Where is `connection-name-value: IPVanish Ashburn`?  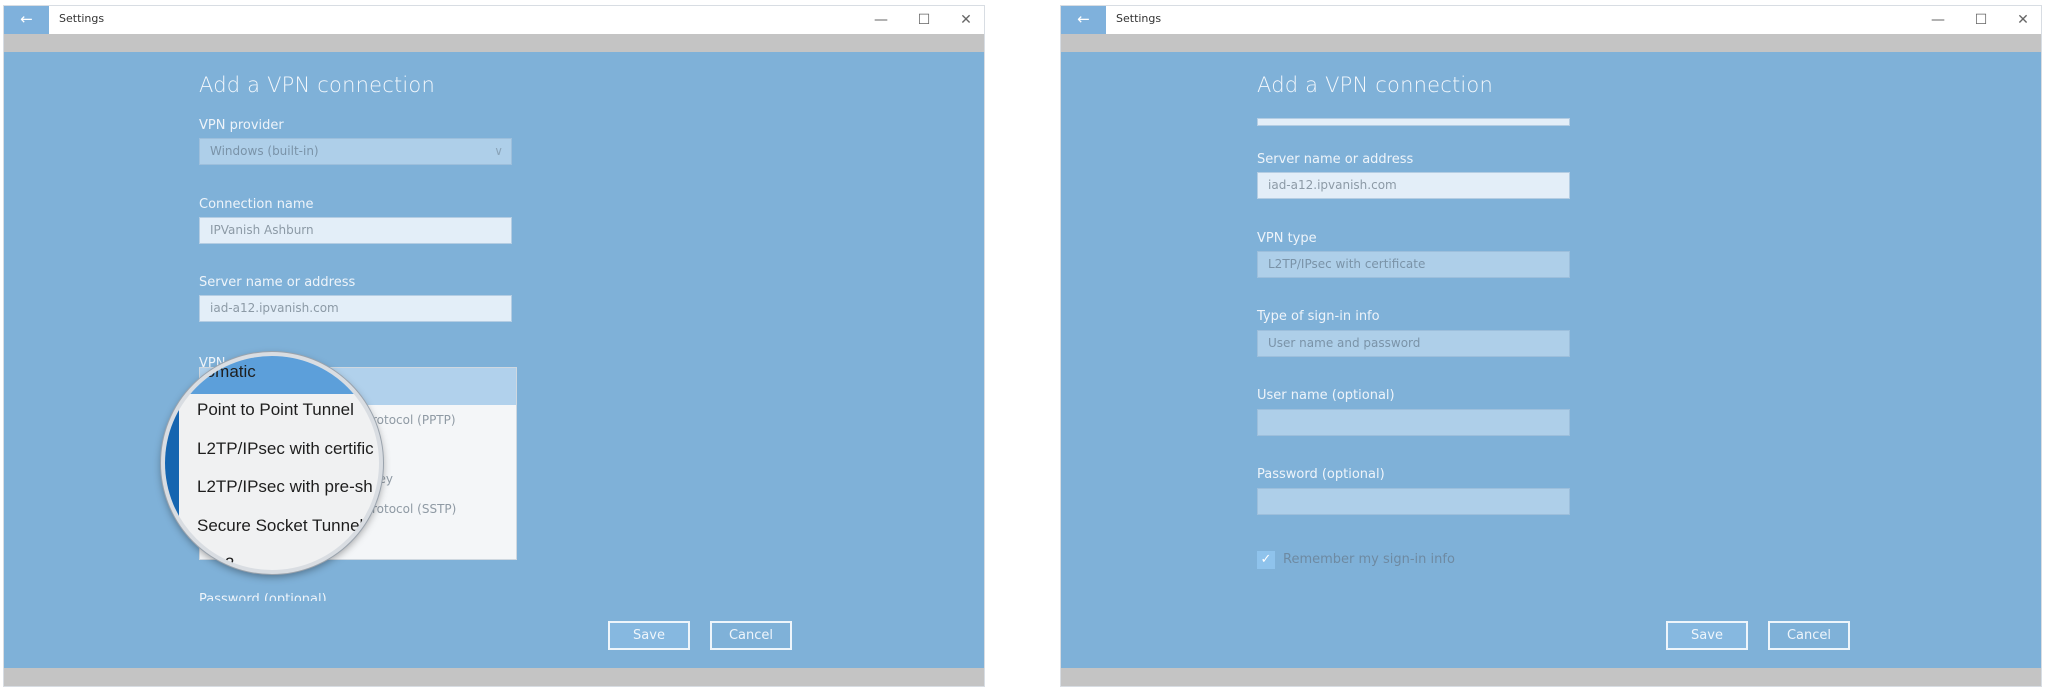
connection-name-value: IPVanish Ashburn is located at coordinates (262, 230).